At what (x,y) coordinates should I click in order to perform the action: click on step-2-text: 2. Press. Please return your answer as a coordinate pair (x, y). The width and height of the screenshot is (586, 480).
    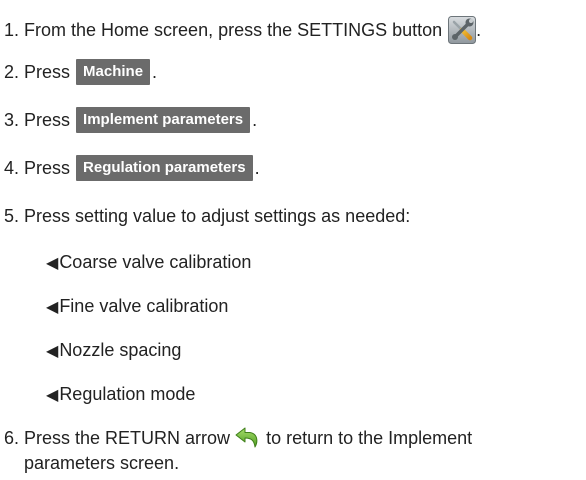
    Looking at the image, I should click on (37, 72).